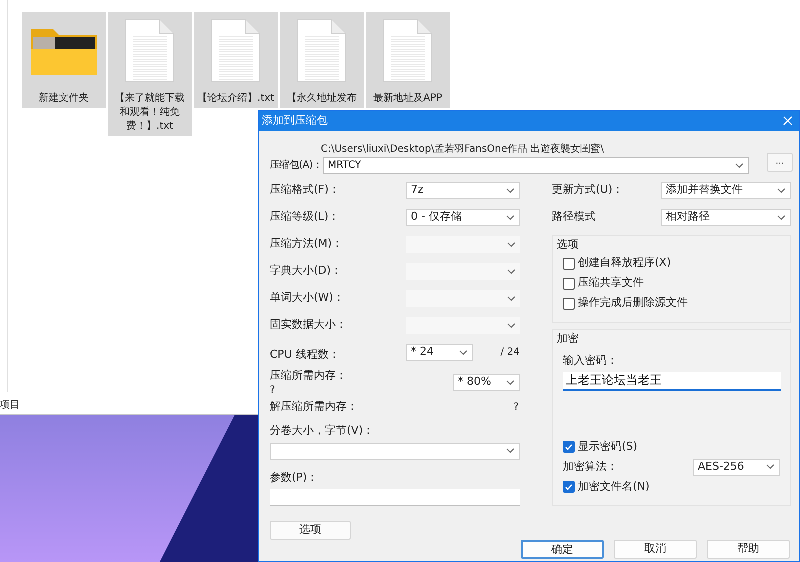  Describe the element at coordinates (568, 339) in the screenshot. I see `group-title: 加密` at that location.